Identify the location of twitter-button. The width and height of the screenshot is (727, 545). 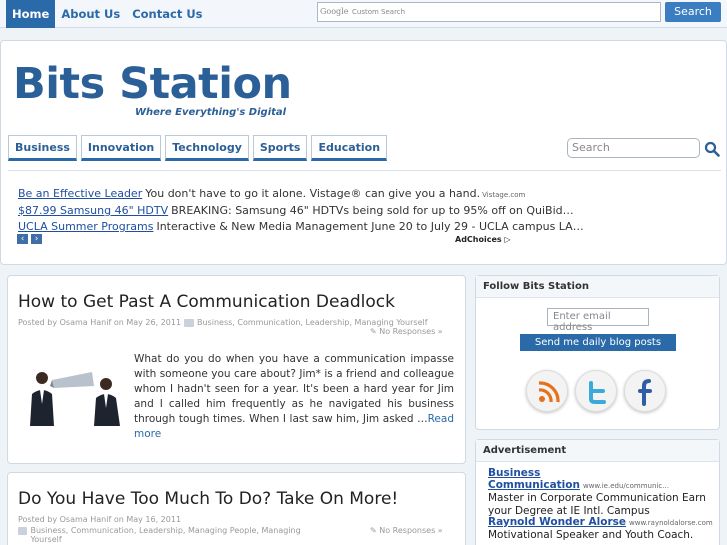
(596, 391).